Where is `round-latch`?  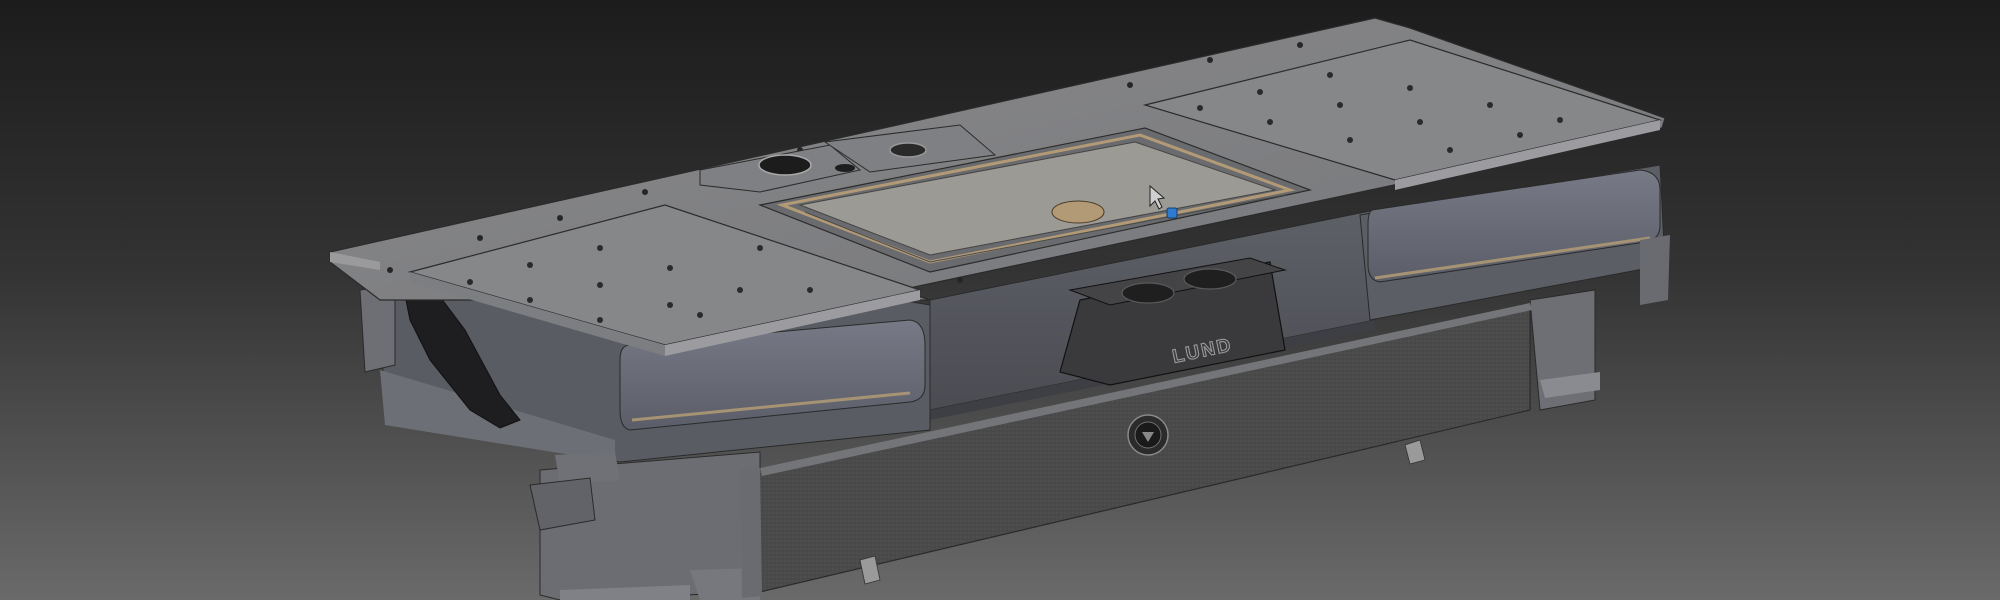 round-latch is located at coordinates (1148, 435).